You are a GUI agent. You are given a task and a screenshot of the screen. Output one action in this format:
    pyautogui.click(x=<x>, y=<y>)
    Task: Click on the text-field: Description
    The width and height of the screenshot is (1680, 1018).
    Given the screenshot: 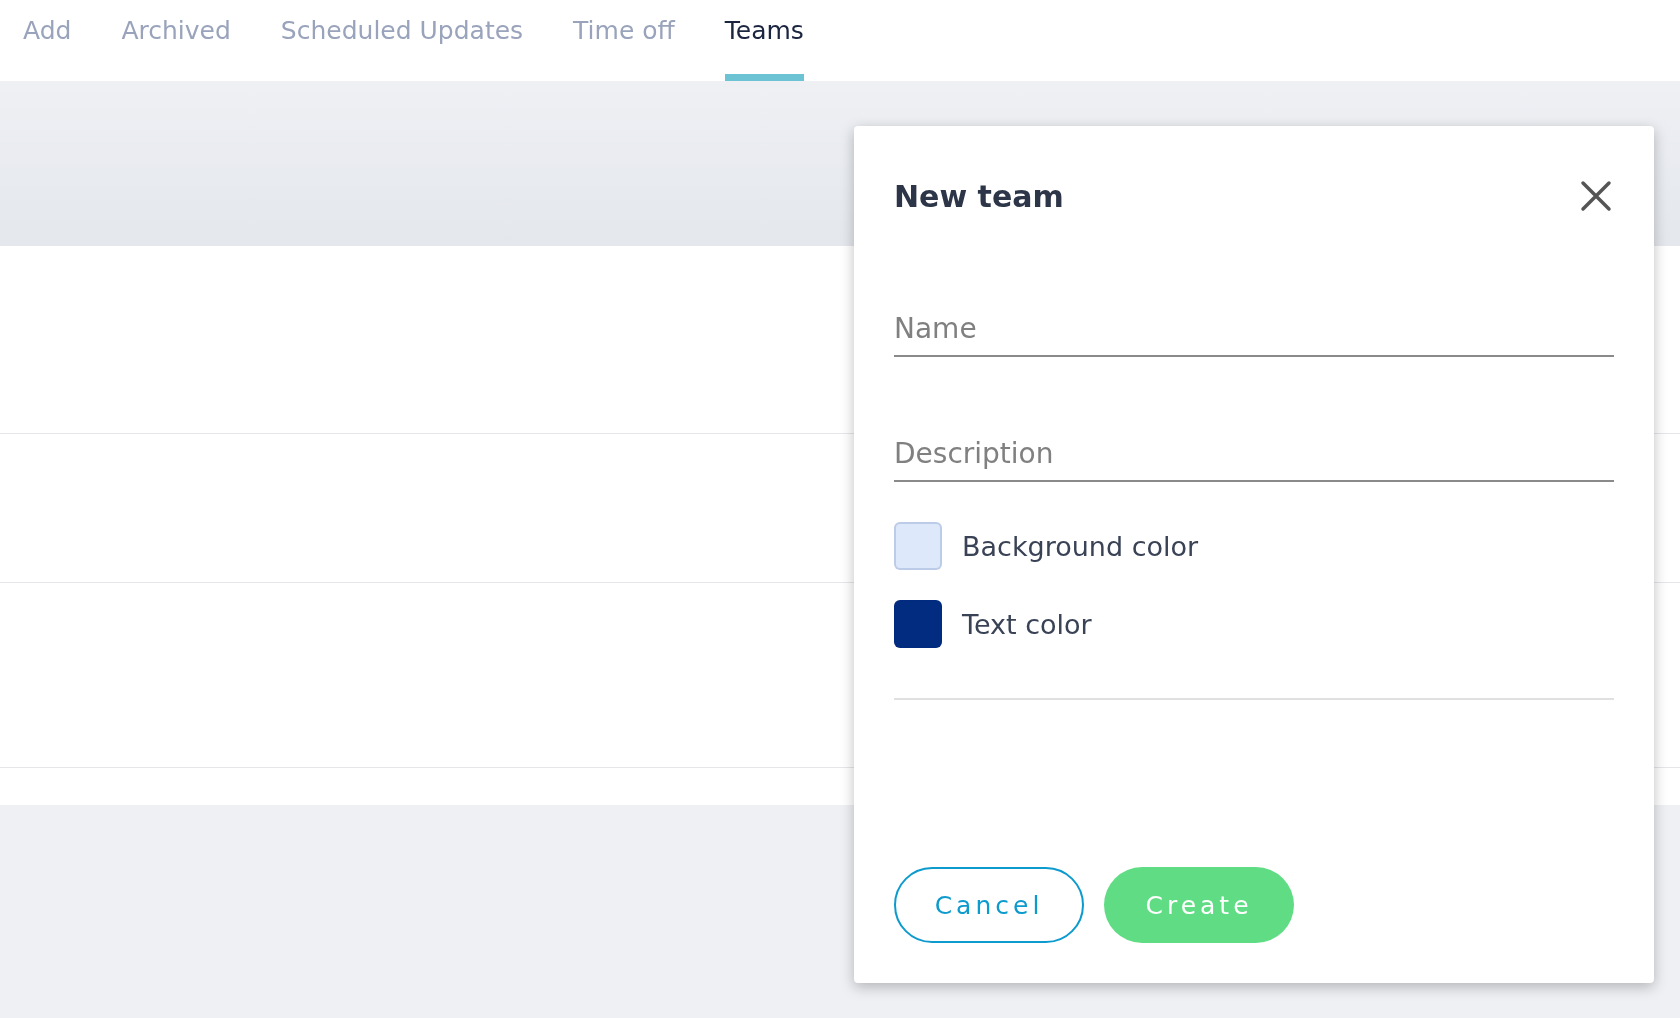 What is the action you would take?
    pyautogui.click(x=1254, y=459)
    